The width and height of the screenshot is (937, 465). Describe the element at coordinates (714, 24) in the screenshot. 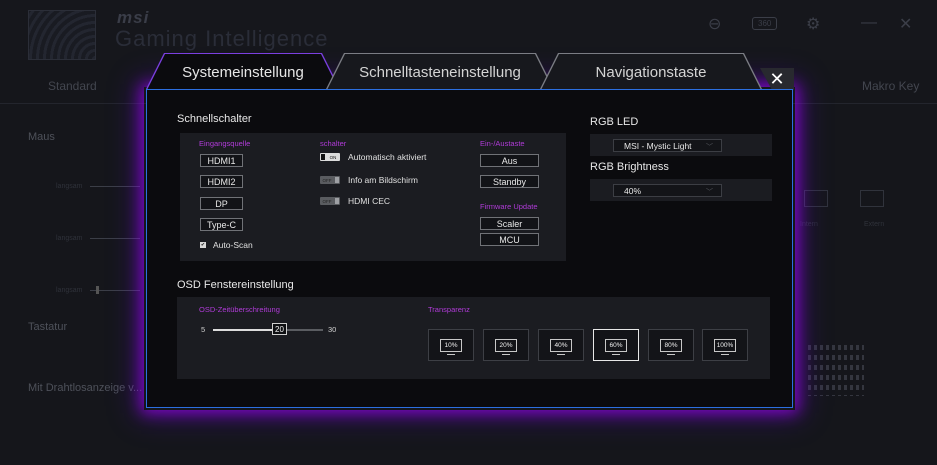

I see `bg-power-icon: ⊖` at that location.